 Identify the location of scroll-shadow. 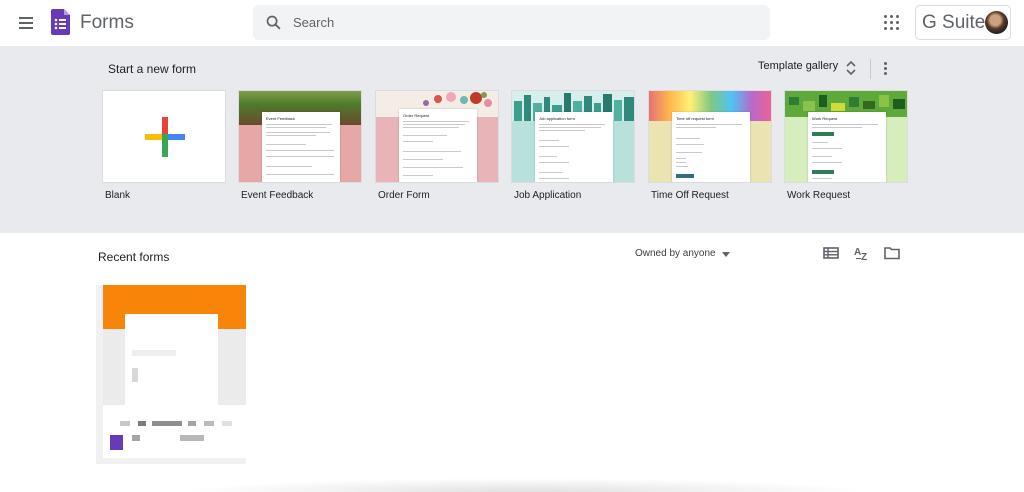
(525, 485).